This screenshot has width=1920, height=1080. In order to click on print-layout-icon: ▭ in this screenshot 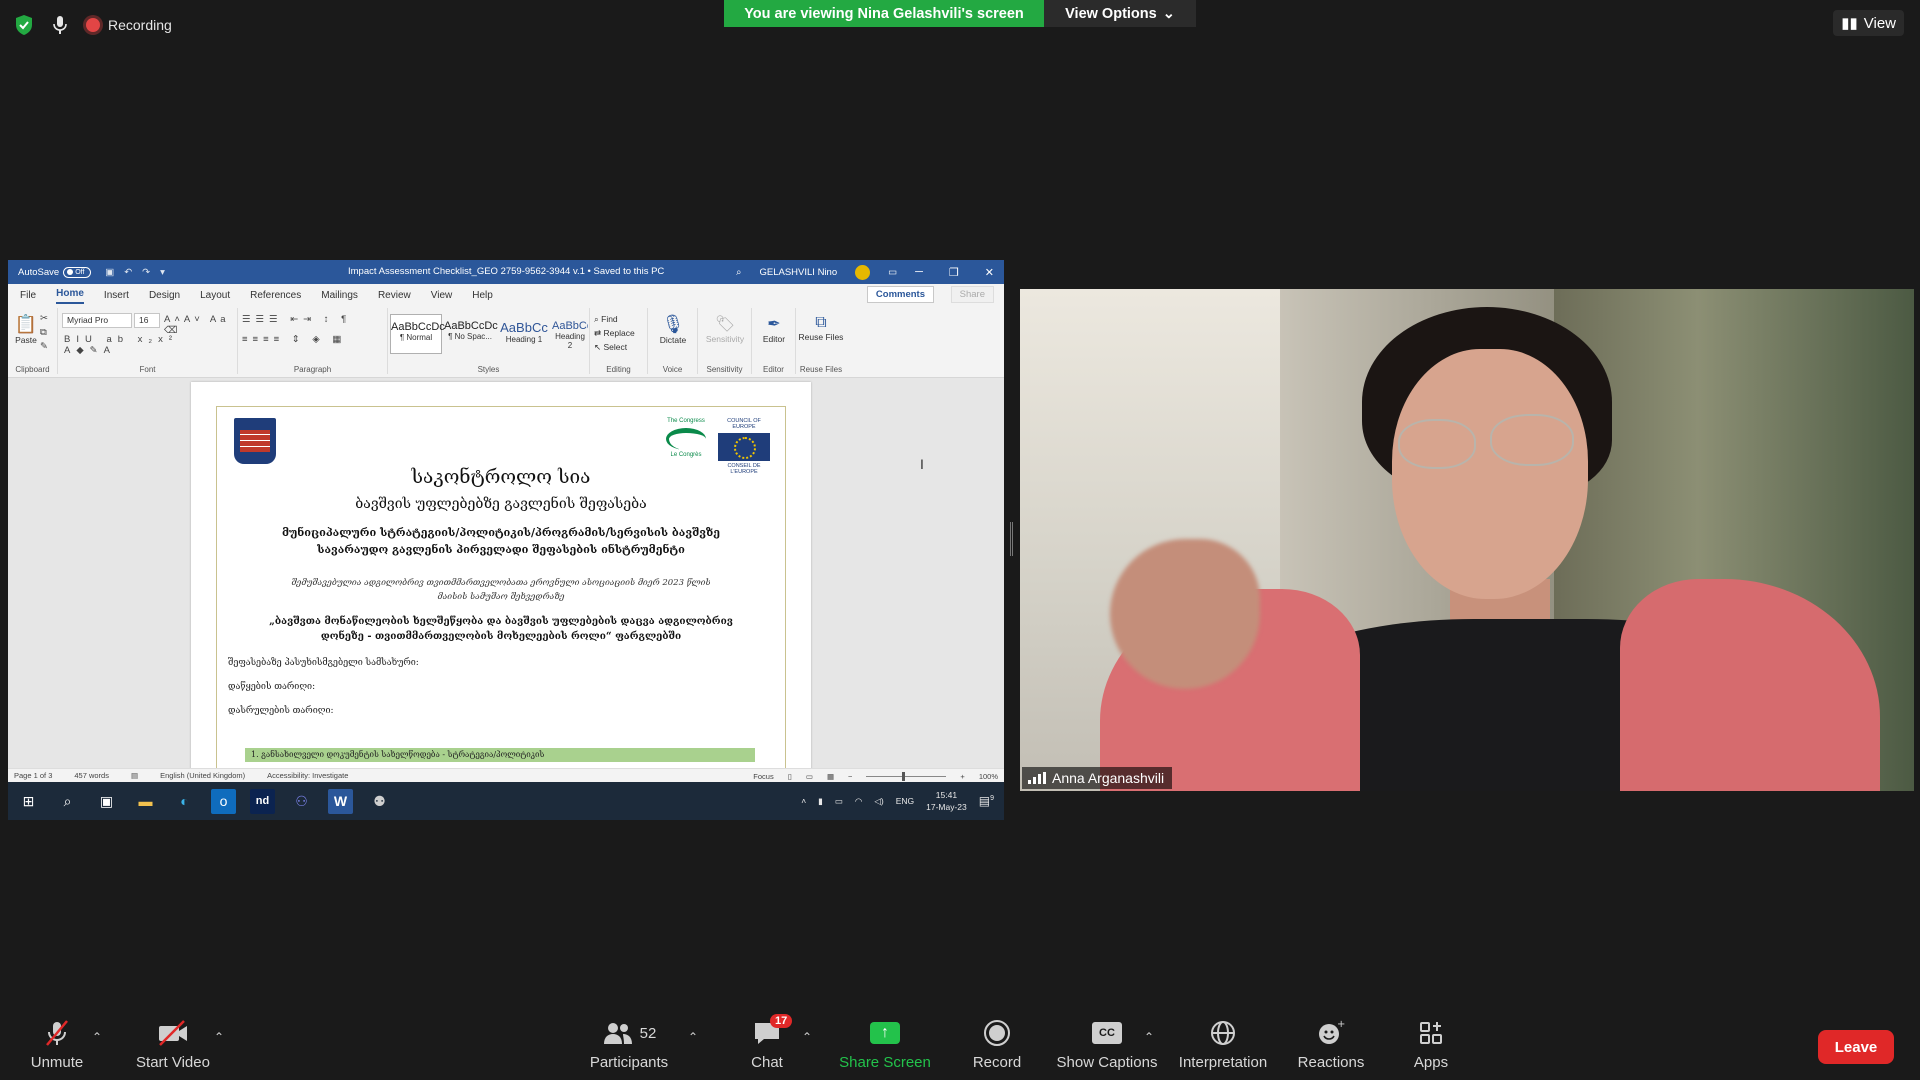, I will do `click(809, 776)`.